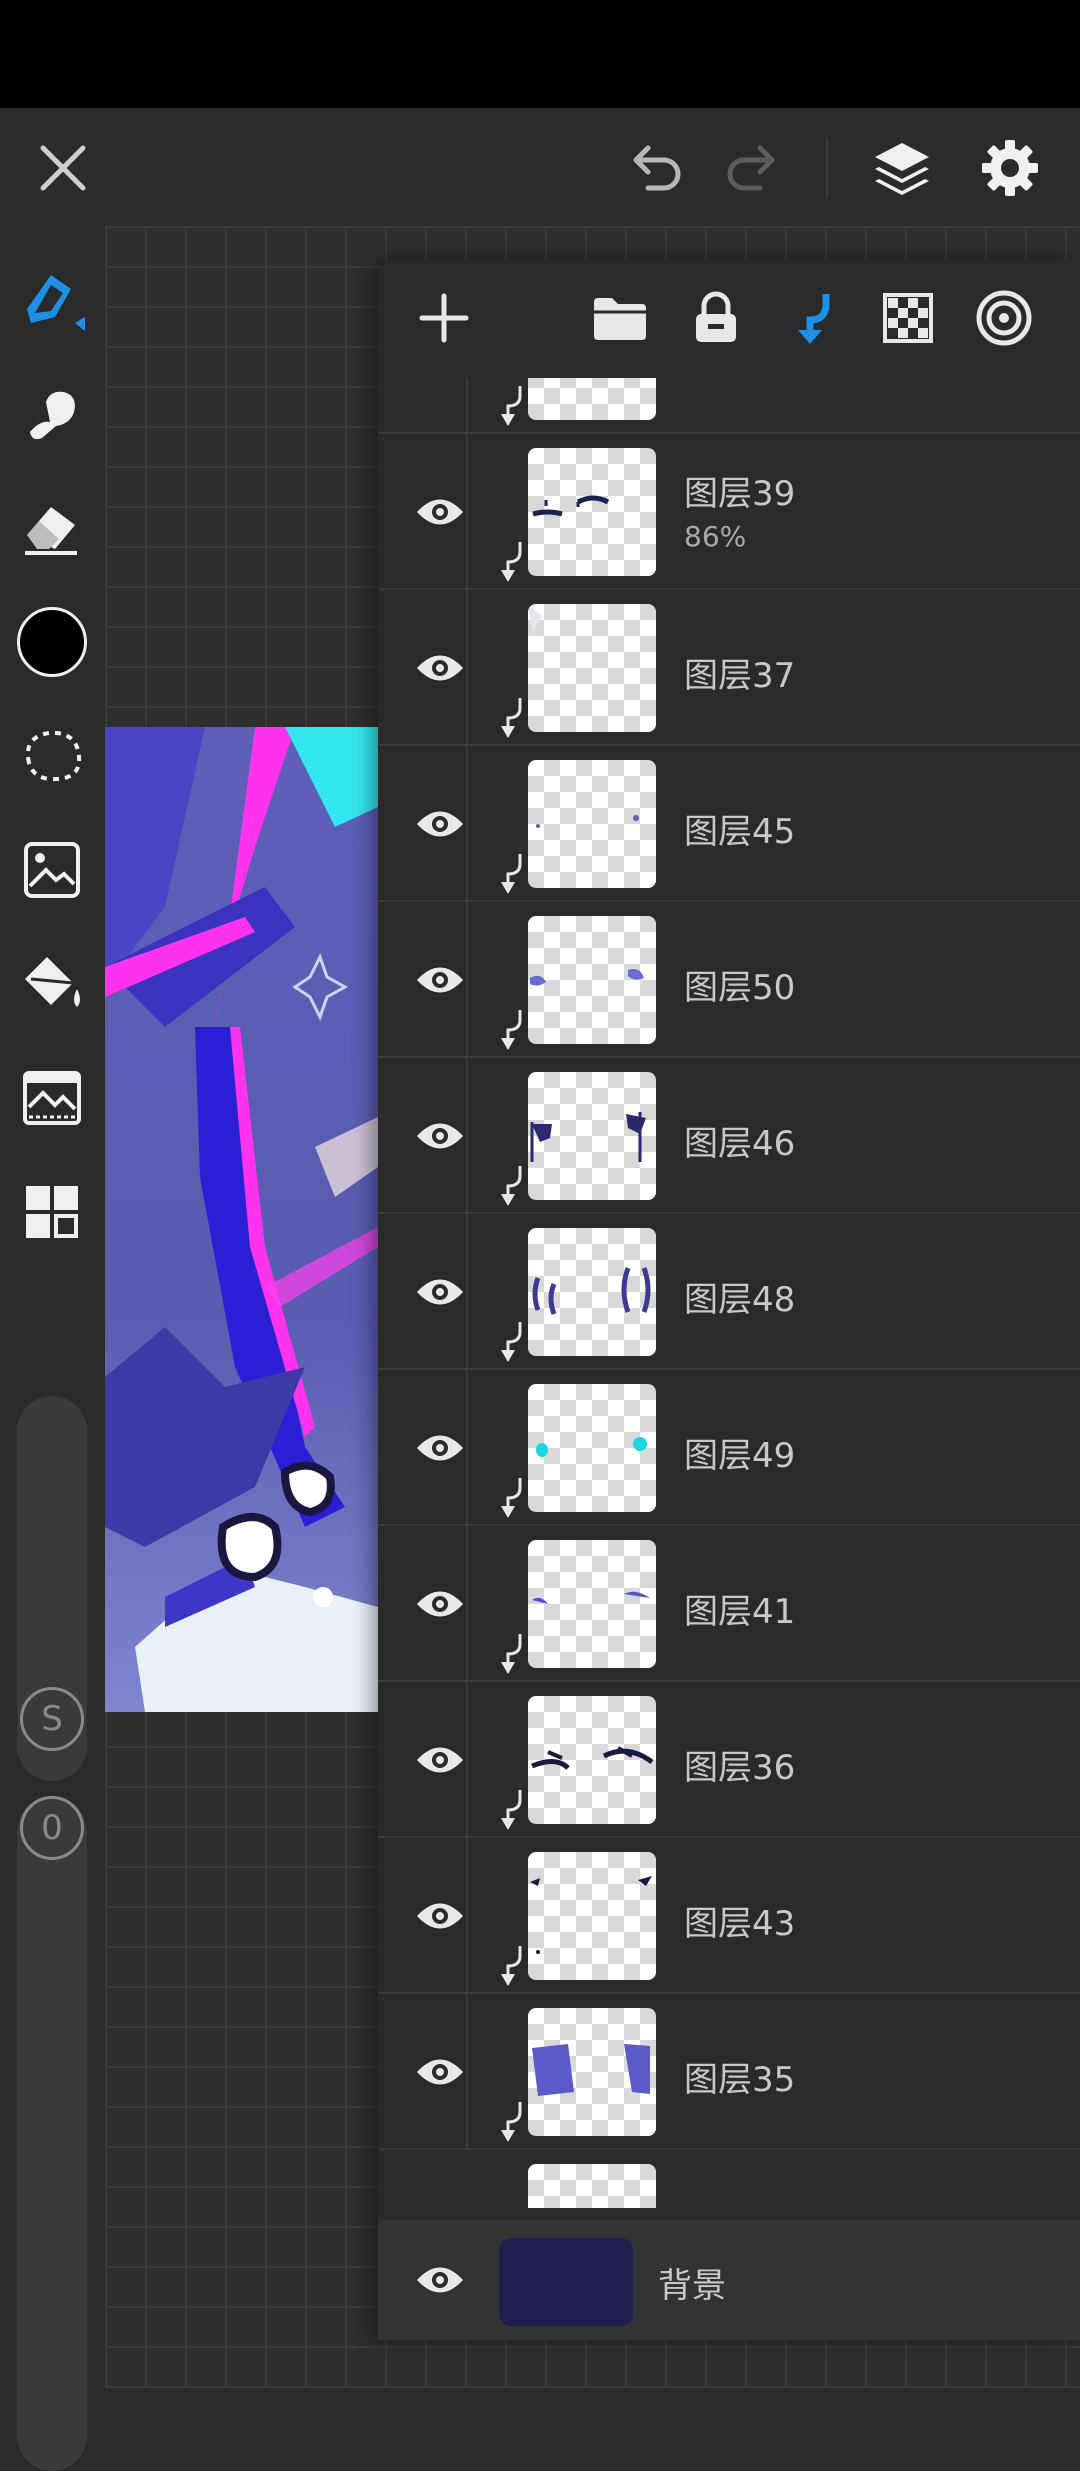 This screenshot has width=1080, height=2471. I want to click on pen-tool-icon, so click(52, 300).